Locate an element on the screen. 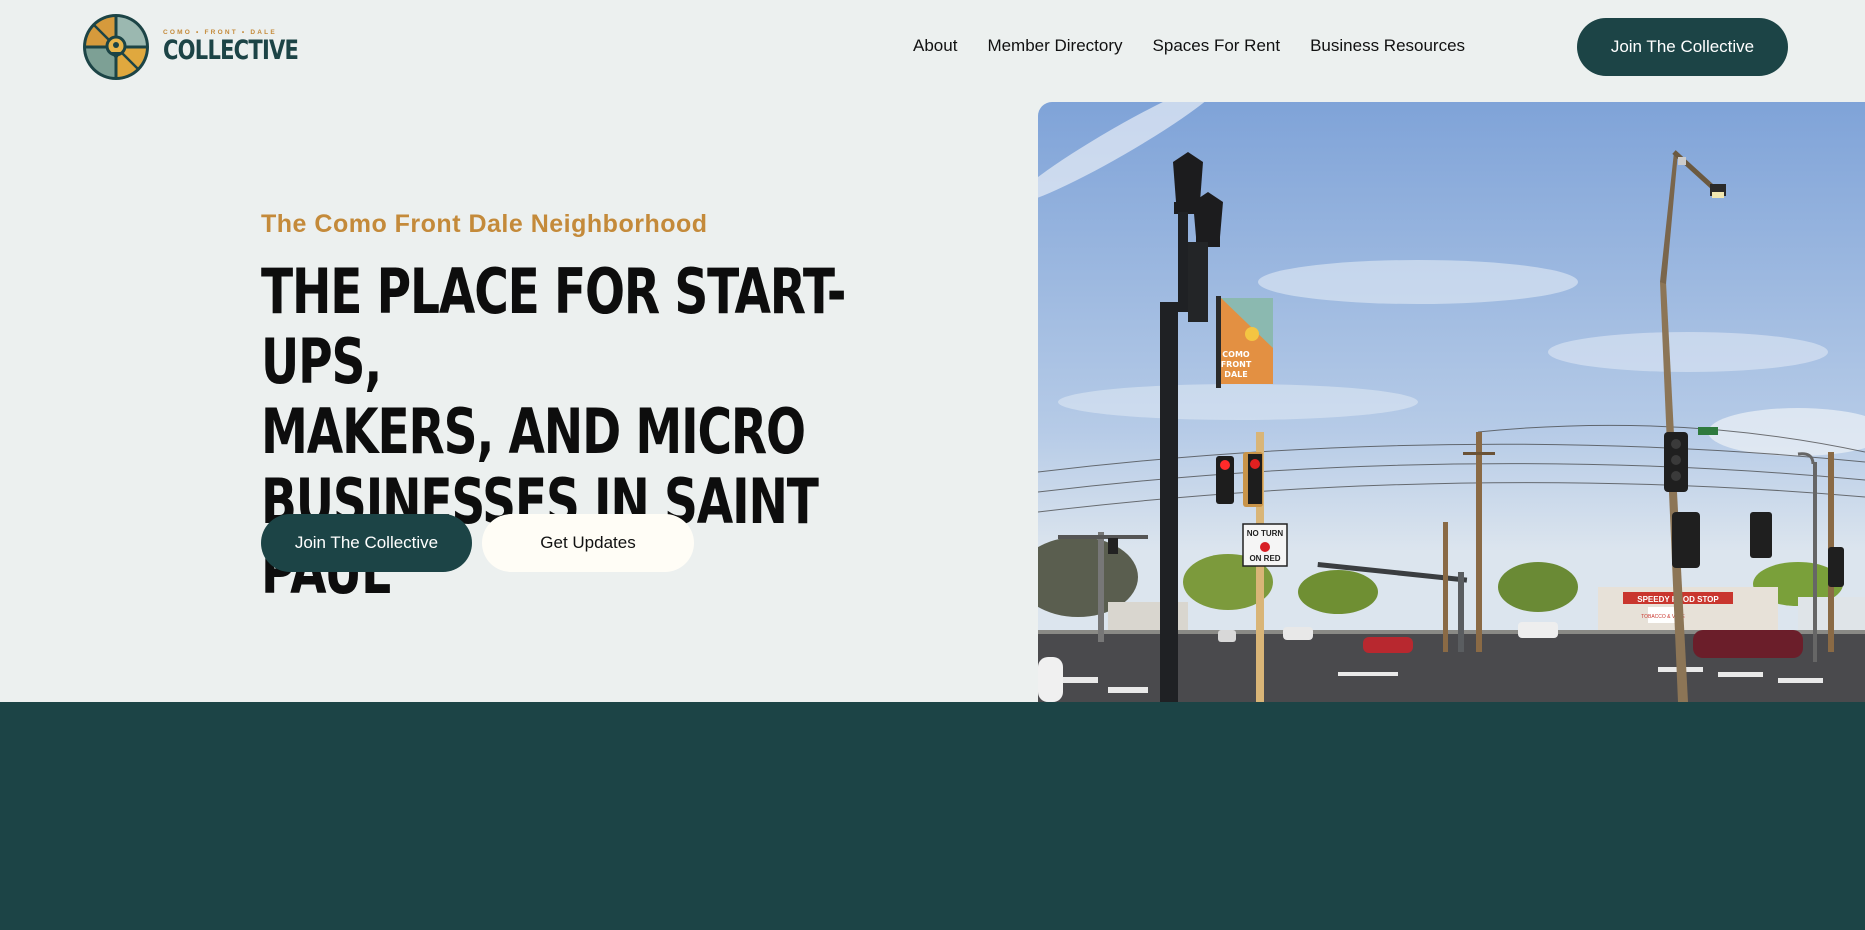  banner-line-3: DALE is located at coordinates (1235, 374).